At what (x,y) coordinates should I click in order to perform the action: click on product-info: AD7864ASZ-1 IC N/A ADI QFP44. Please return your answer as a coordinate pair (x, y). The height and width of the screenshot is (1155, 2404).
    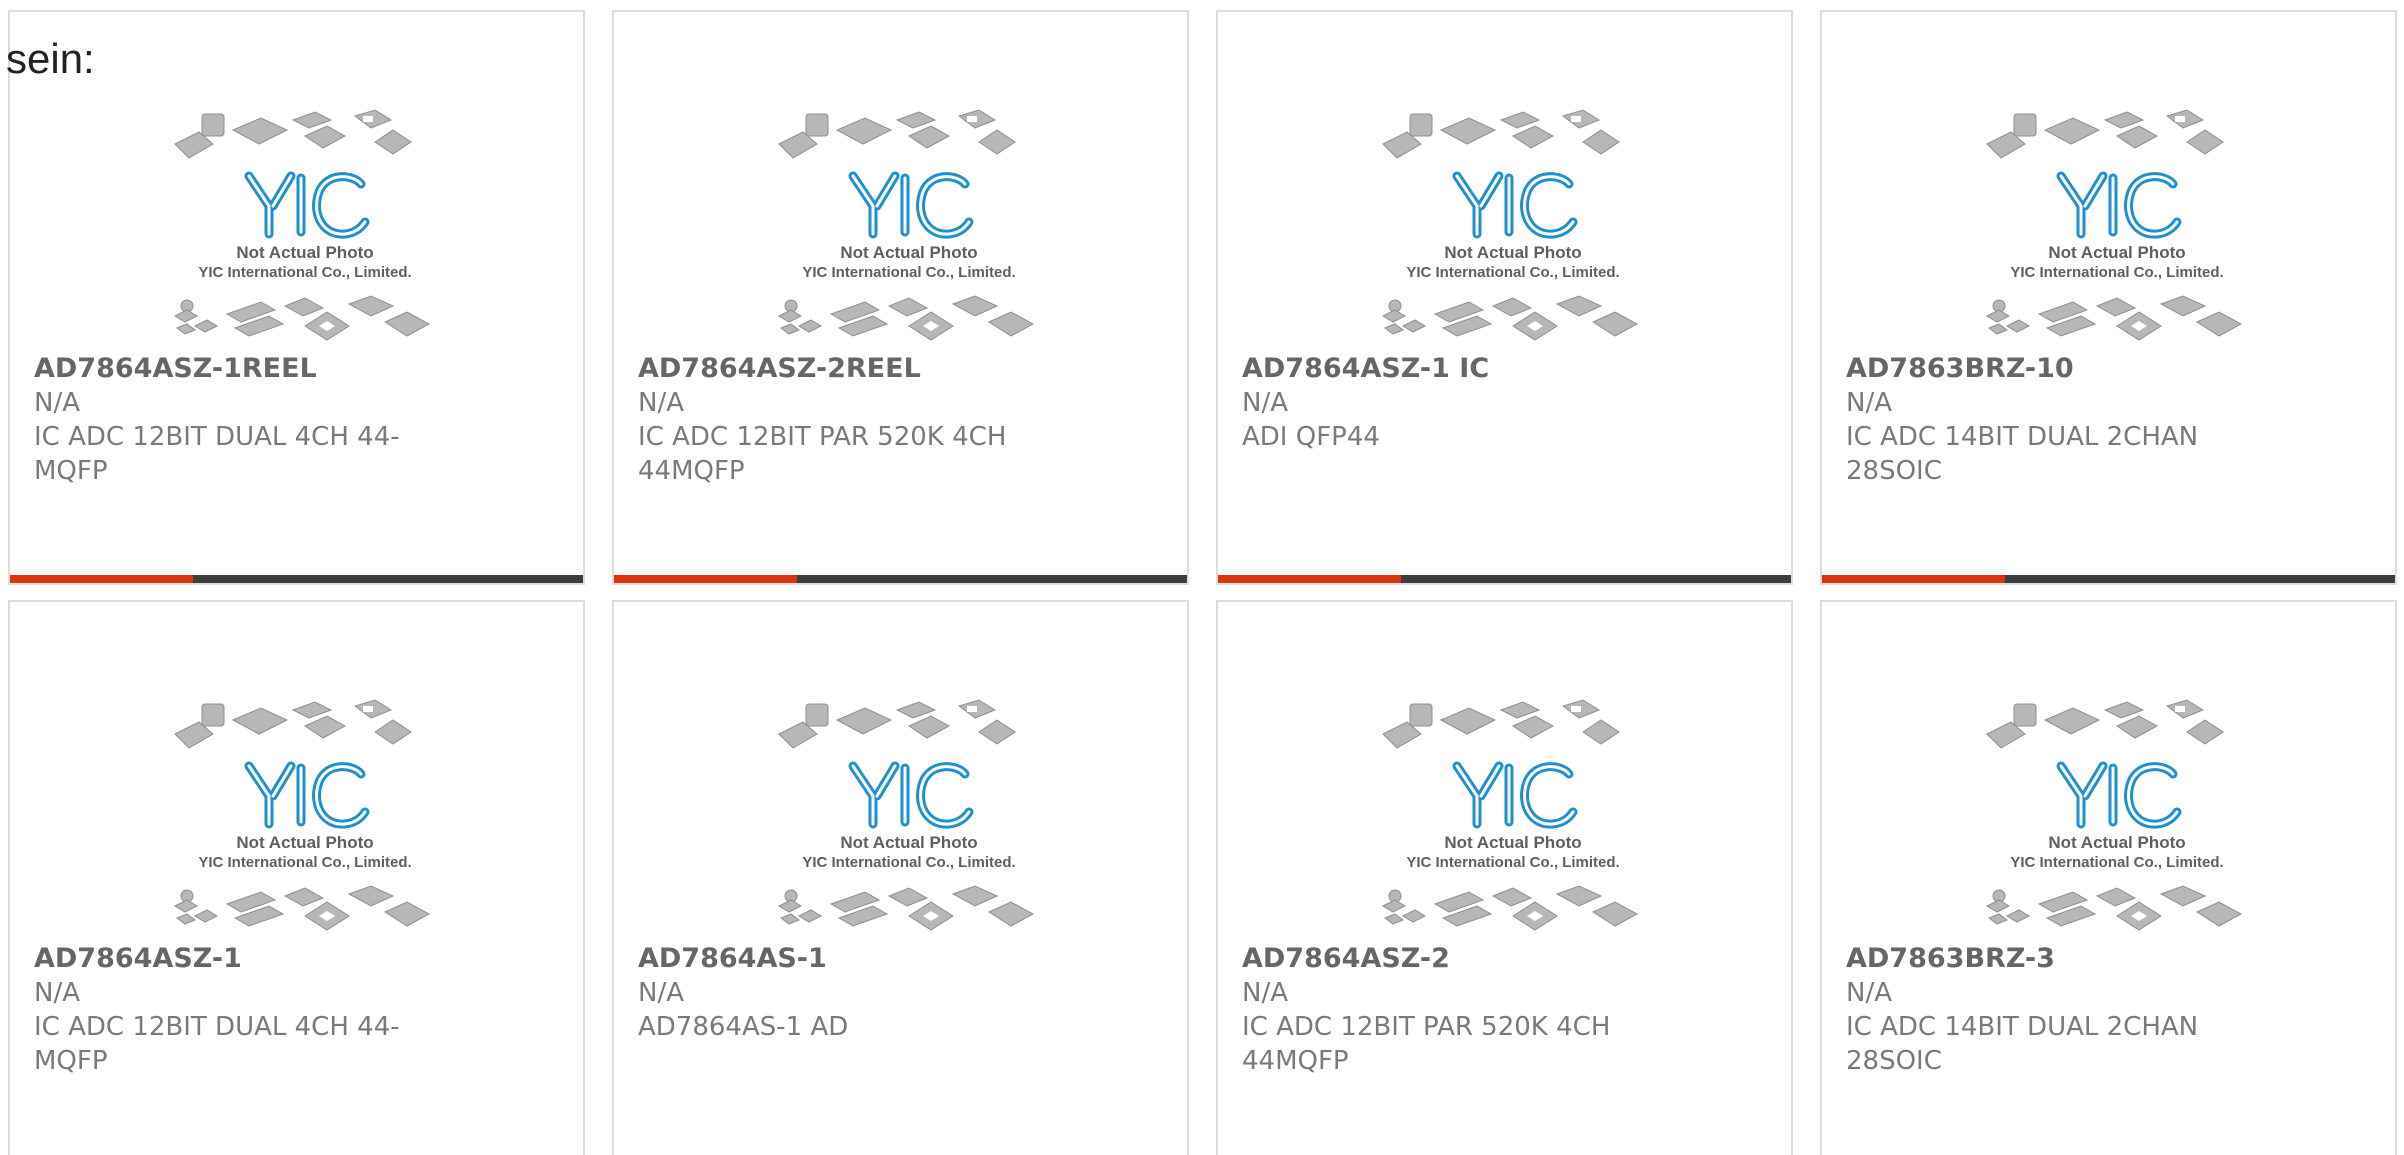
    Looking at the image, I should click on (1457, 403).